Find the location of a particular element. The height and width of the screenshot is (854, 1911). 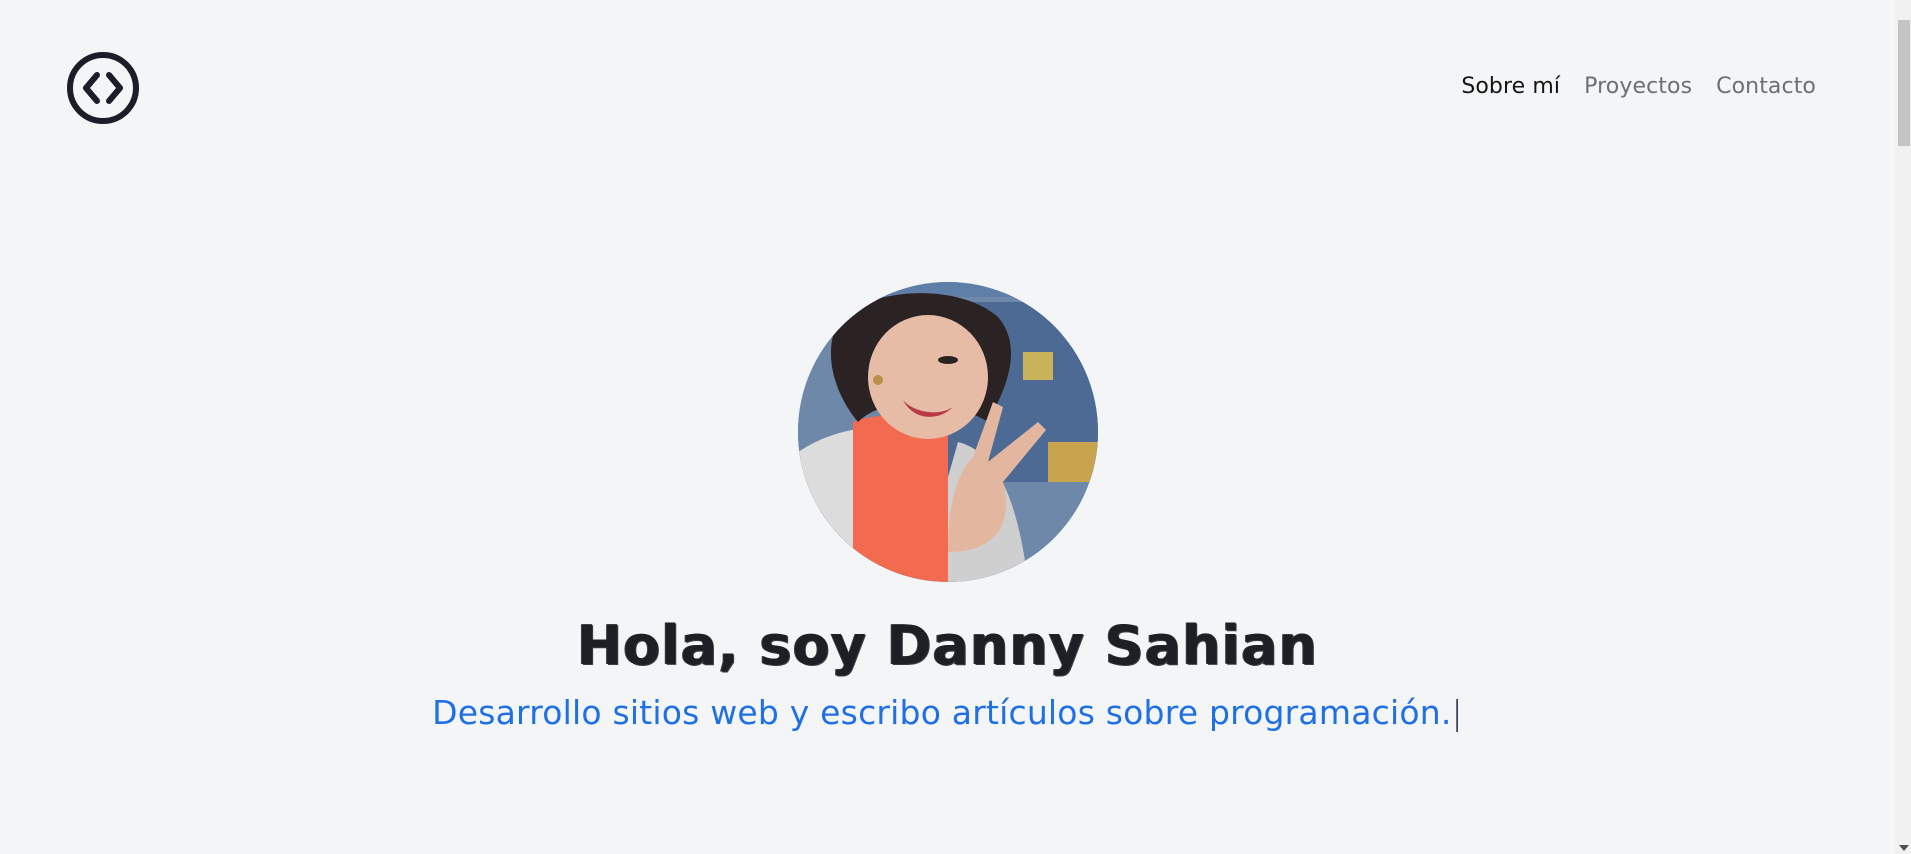

scrollbar-thumb is located at coordinates (1904, 83).